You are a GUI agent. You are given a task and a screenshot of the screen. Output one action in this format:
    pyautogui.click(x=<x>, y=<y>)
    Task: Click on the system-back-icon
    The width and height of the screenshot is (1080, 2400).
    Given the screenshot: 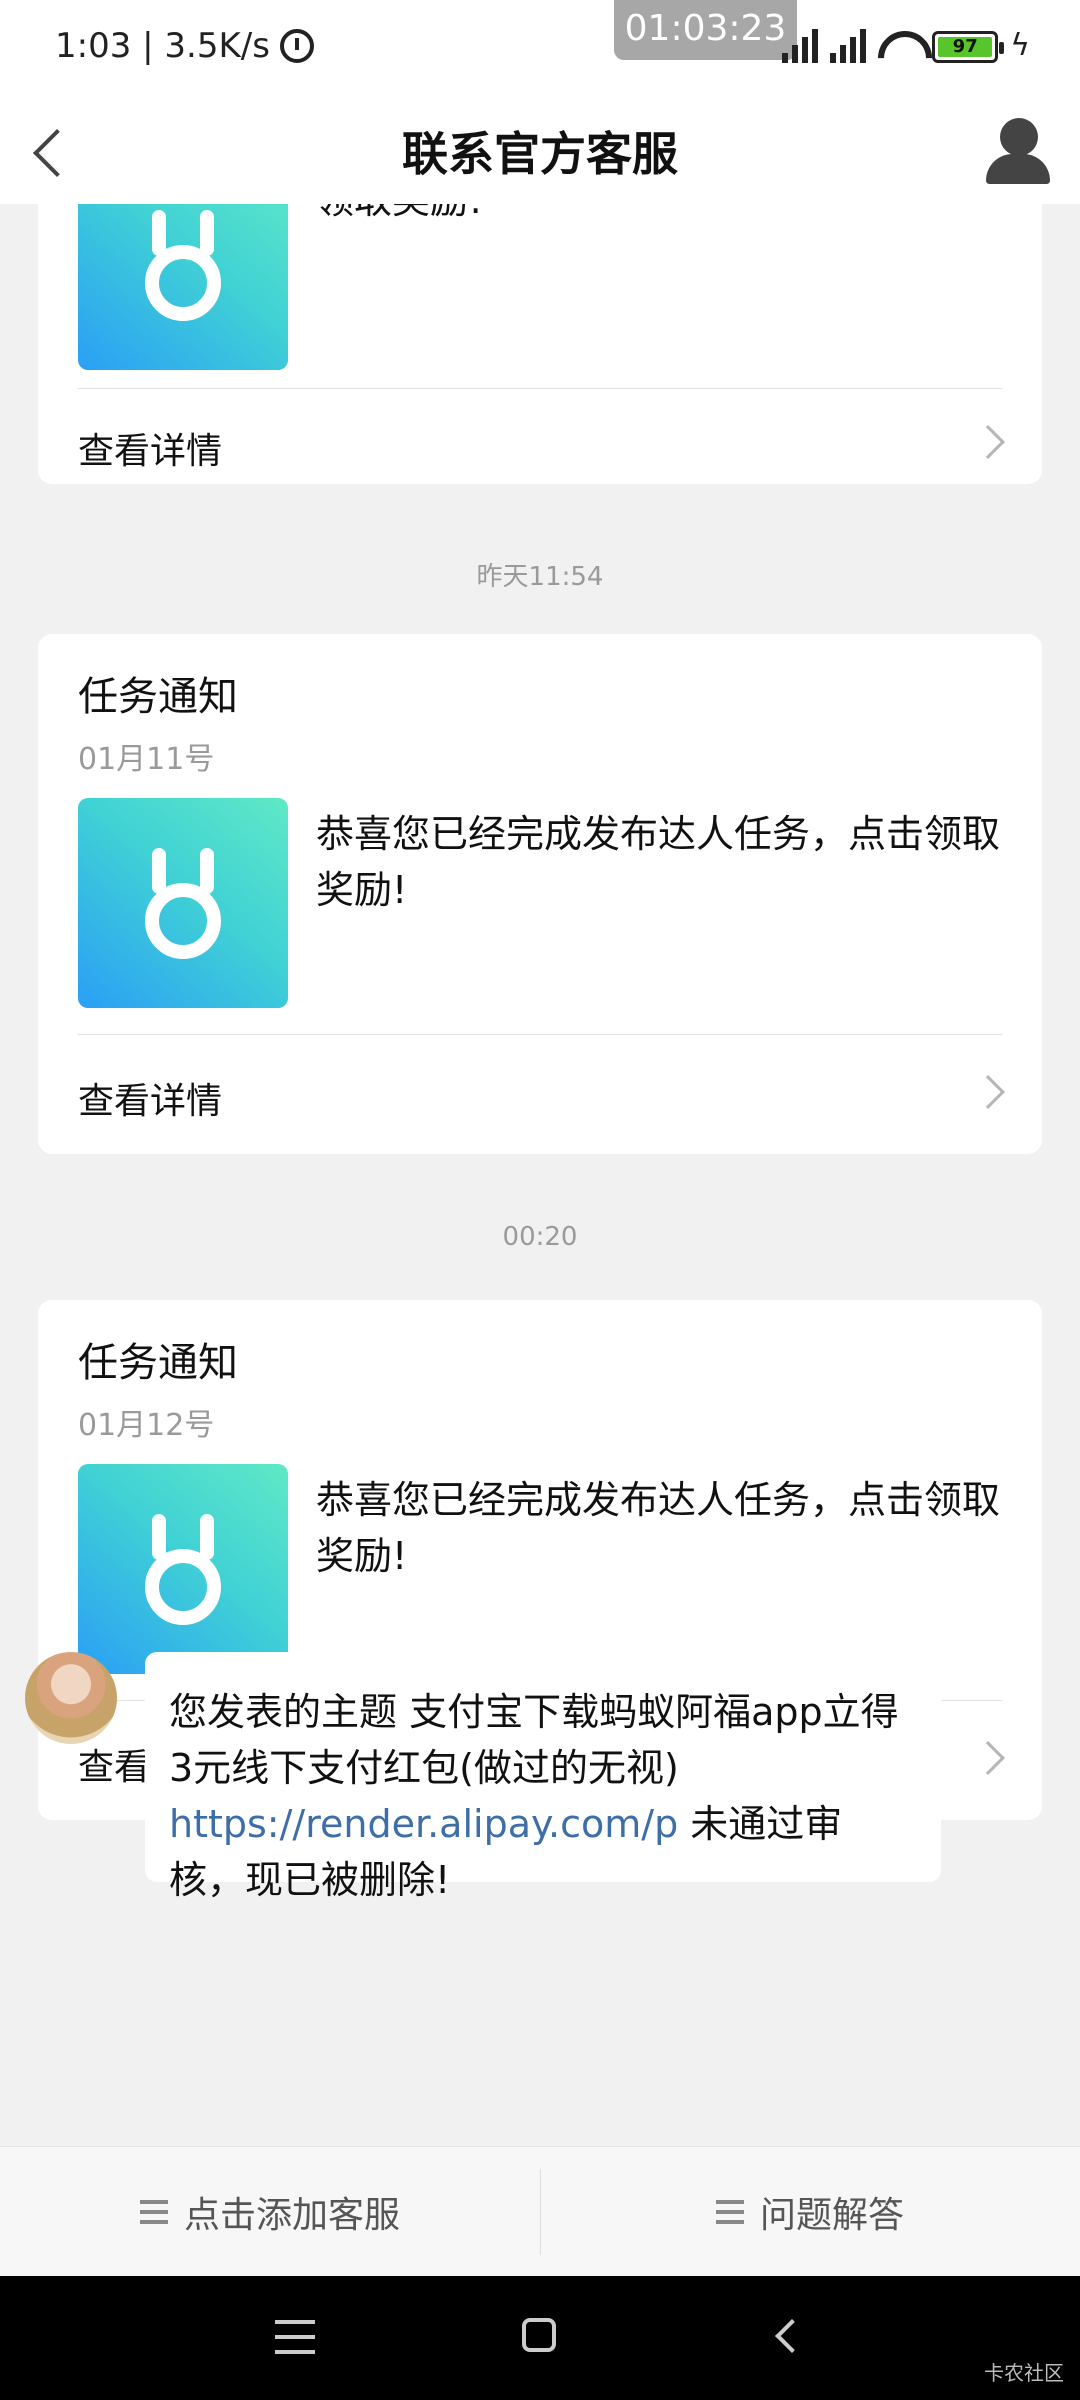 What is the action you would take?
    pyautogui.click(x=792, y=2336)
    